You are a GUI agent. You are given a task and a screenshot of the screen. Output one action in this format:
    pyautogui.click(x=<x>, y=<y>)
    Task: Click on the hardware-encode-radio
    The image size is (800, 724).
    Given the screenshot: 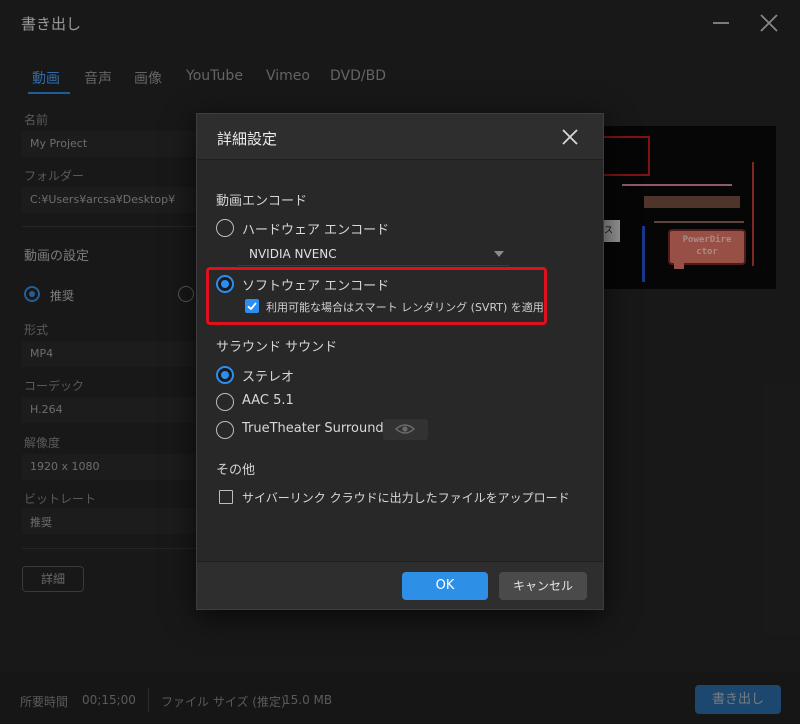 What is the action you would take?
    pyautogui.click(x=225, y=228)
    